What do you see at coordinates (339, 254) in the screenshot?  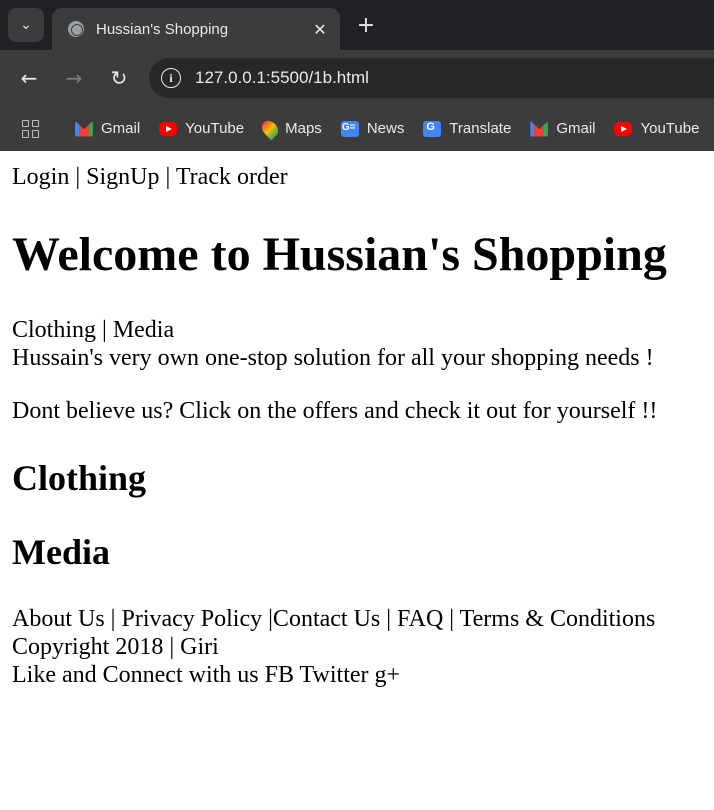 I see `page-title: Welcome to Hussian's Shopping` at bounding box center [339, 254].